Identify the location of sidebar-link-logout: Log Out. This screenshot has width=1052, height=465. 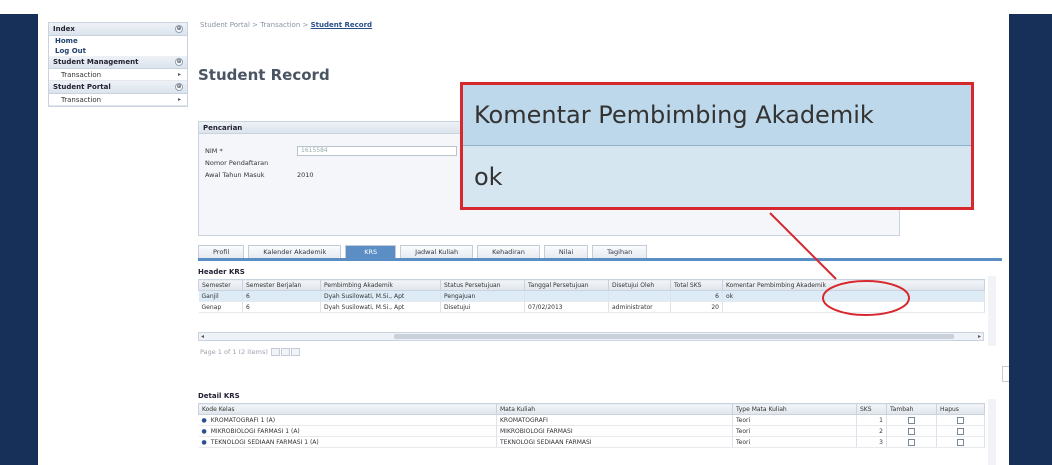
(118, 51).